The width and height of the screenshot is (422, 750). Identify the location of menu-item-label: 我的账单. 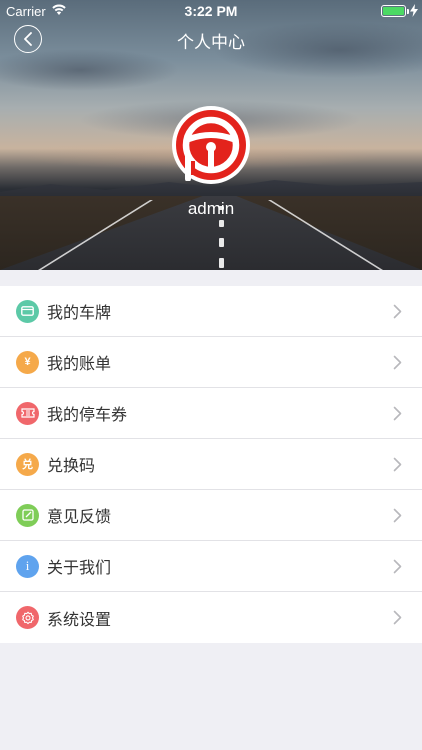
(79, 363).